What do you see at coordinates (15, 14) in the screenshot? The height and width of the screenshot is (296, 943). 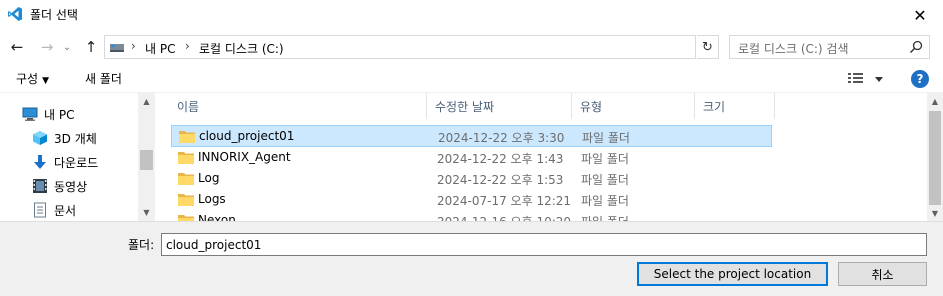 I see `vscode-icon` at bounding box center [15, 14].